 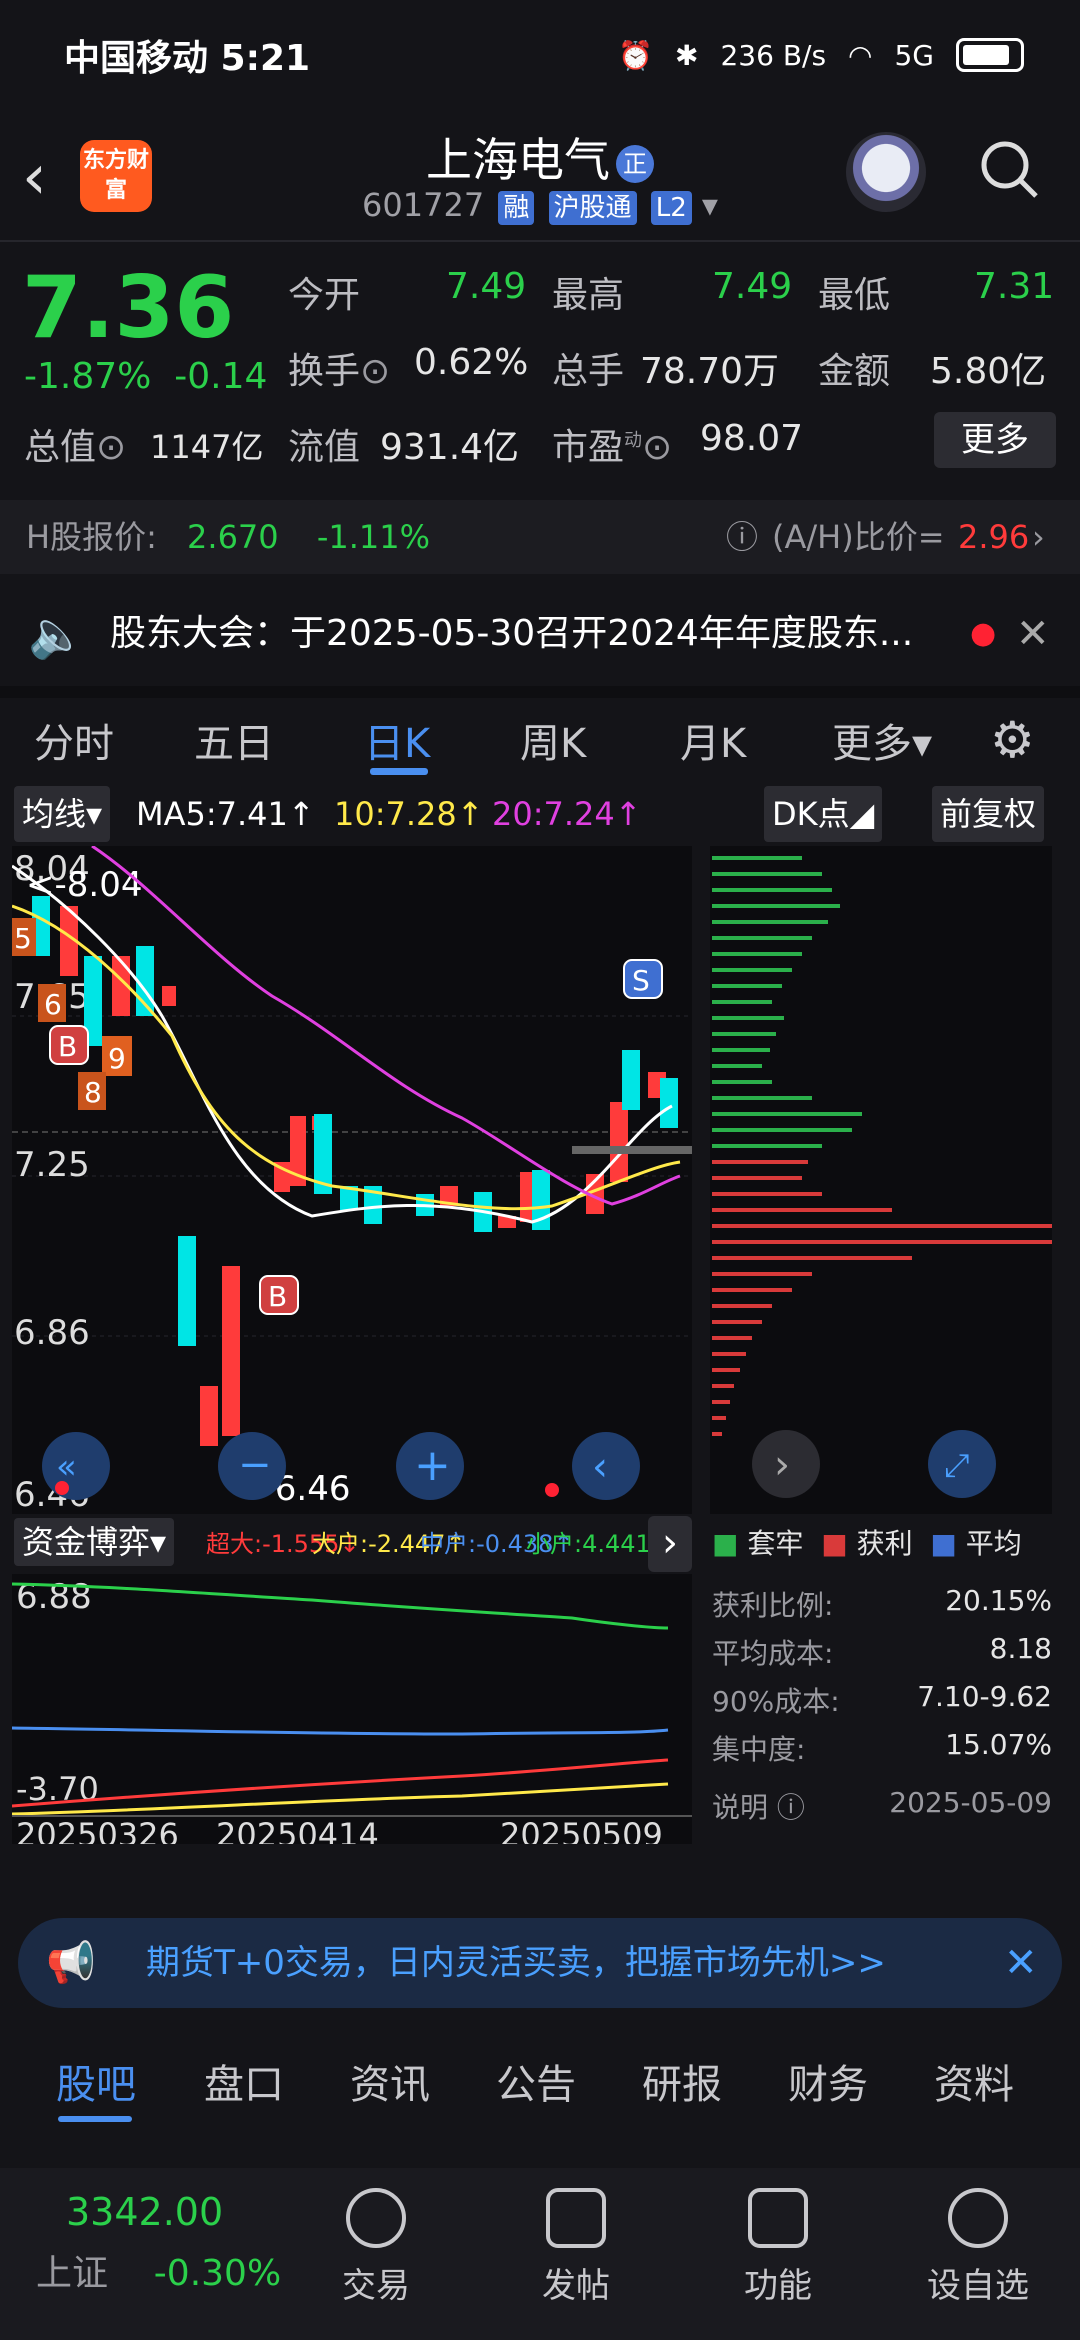 What do you see at coordinates (187, 58) in the screenshot?
I see `carrier-time: 中国移动 5:21` at bounding box center [187, 58].